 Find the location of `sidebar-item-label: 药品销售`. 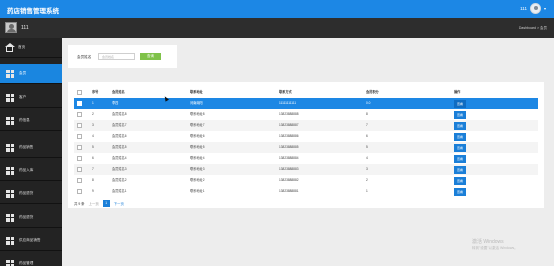

sidebar-item-label: 药品销售 is located at coordinates (26, 147).